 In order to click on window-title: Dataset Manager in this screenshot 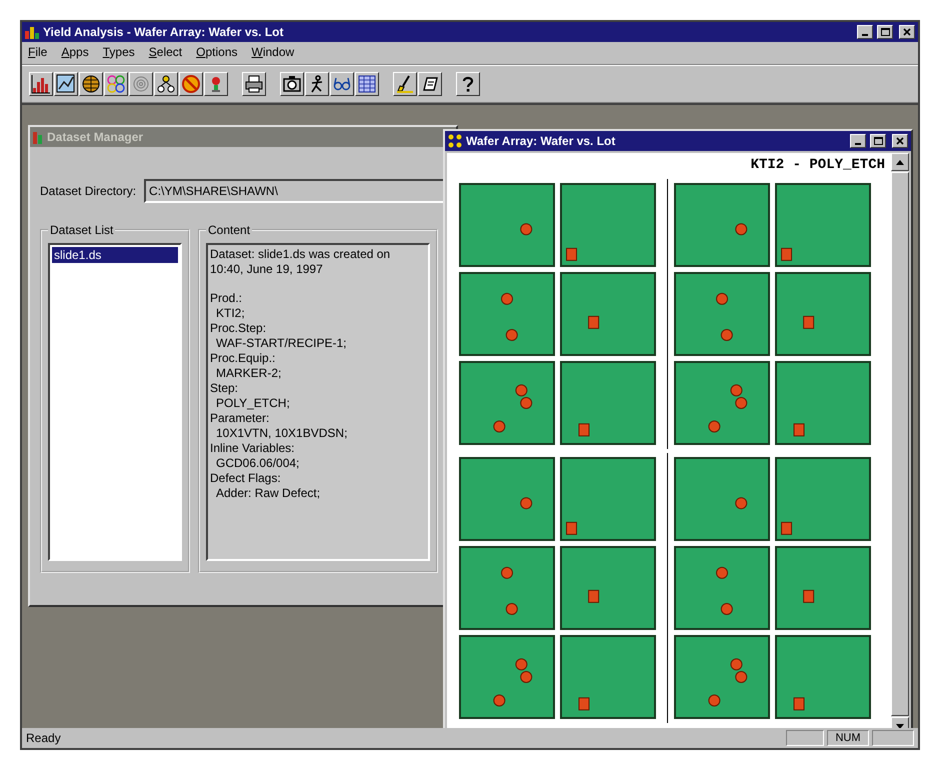, I will do `click(95, 137)`.